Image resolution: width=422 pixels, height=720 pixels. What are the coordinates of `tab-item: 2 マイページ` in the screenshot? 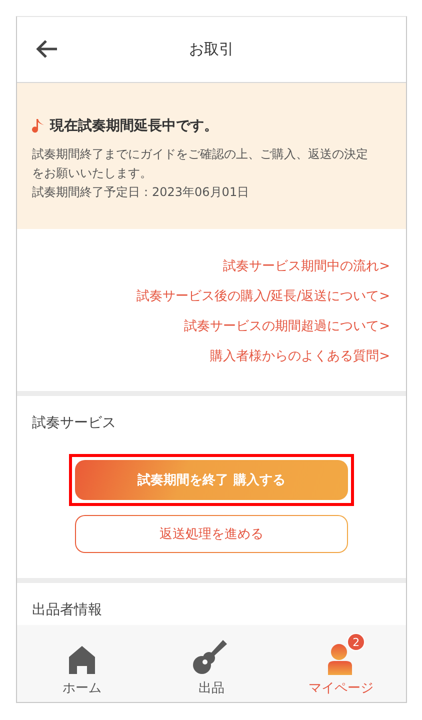 It's located at (341, 665).